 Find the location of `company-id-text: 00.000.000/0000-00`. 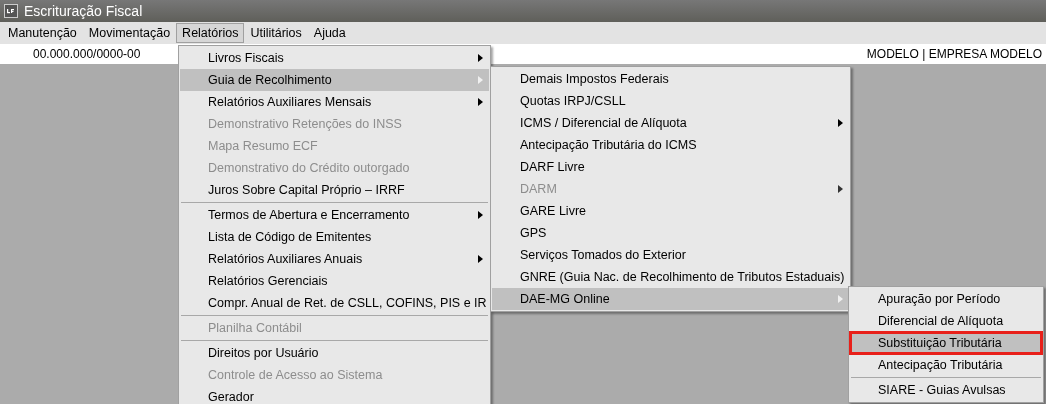

company-id-text: 00.000.000/0000-00 is located at coordinates (87, 54).